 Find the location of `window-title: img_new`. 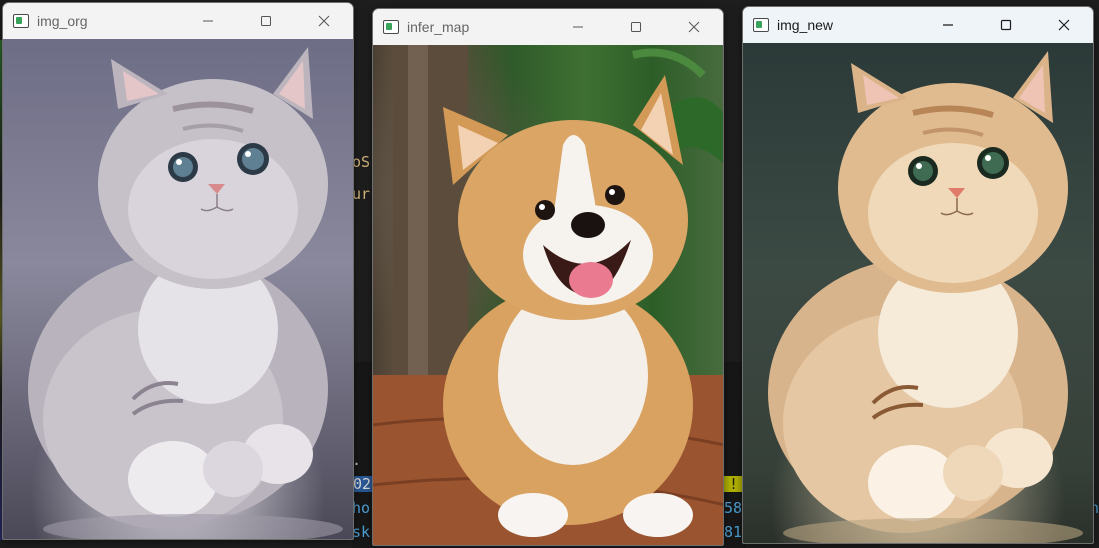

window-title: img_new is located at coordinates (805, 25).